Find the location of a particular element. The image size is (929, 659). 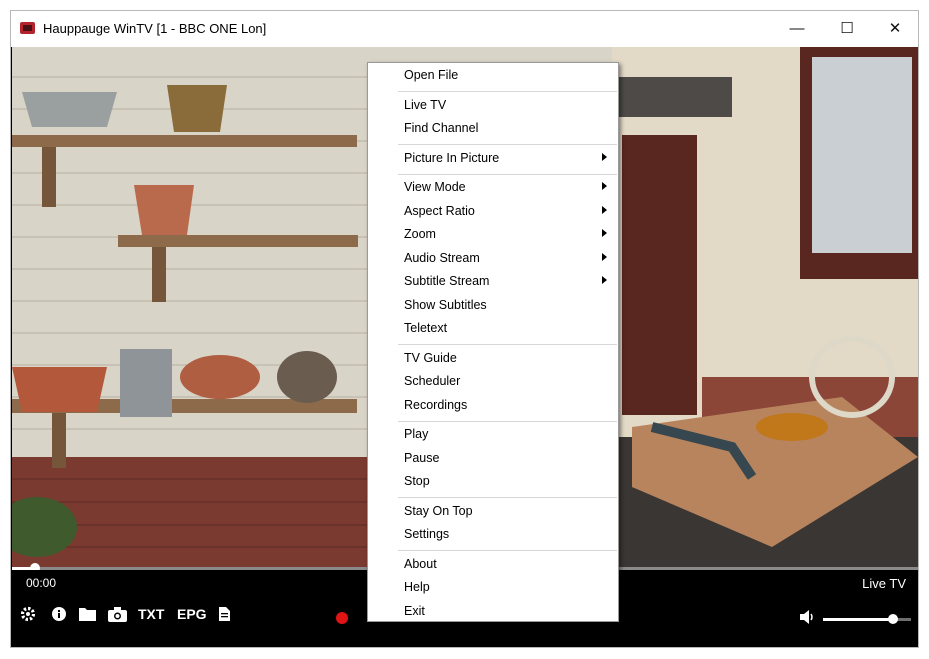

menu-item-label: Recordings is located at coordinates (436, 404).